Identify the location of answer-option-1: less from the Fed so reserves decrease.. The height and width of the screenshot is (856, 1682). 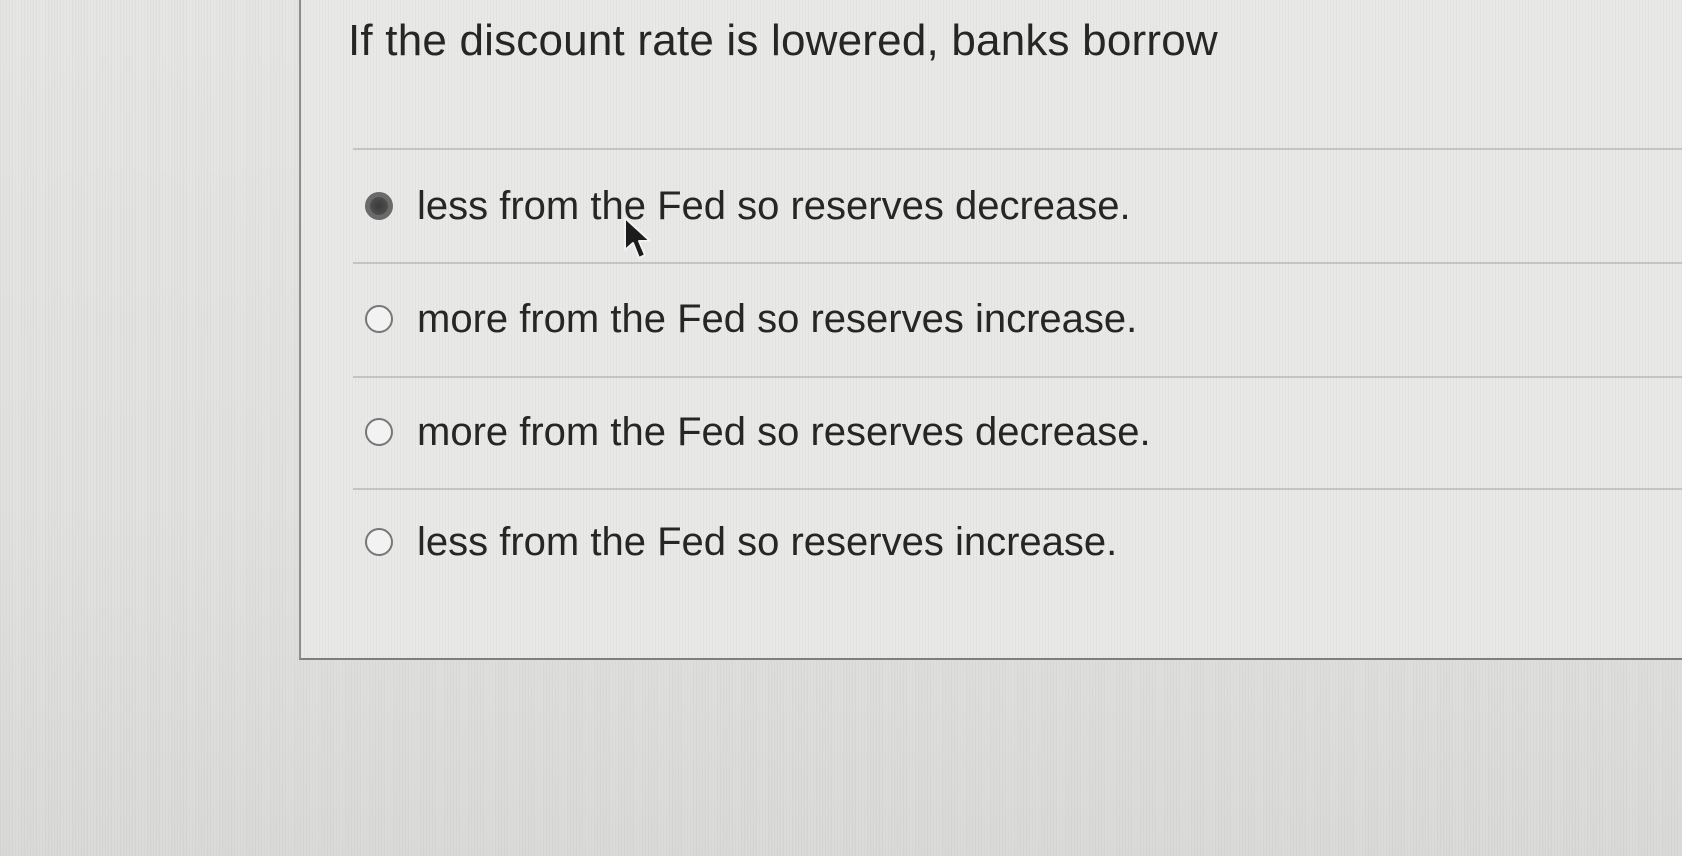
(915, 206).